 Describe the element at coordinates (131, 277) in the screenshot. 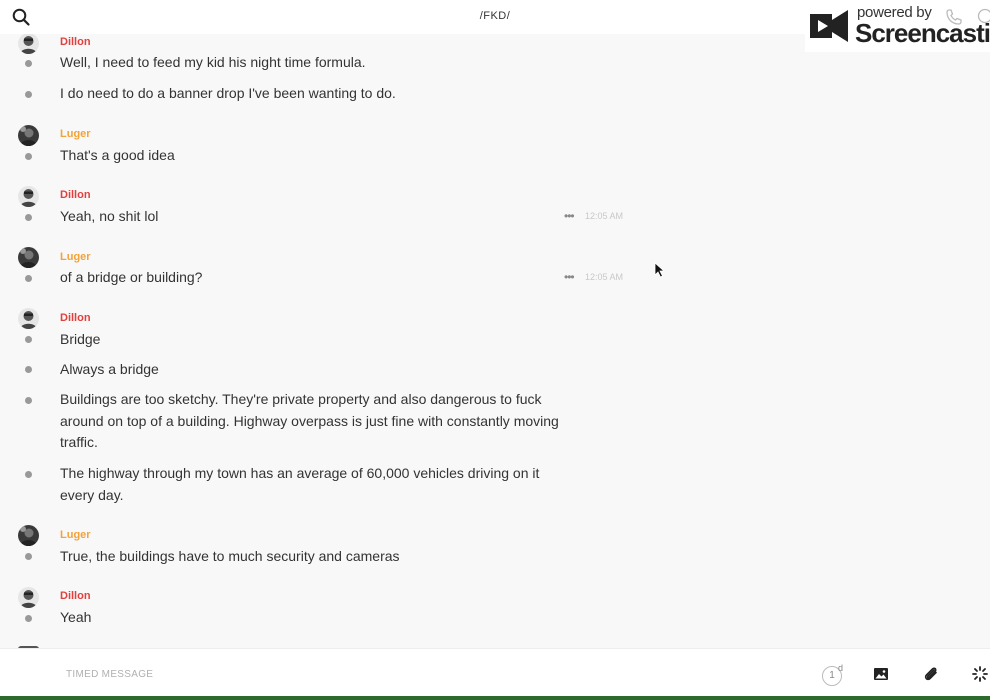

I see `message-text: of a bridge or building?` at that location.